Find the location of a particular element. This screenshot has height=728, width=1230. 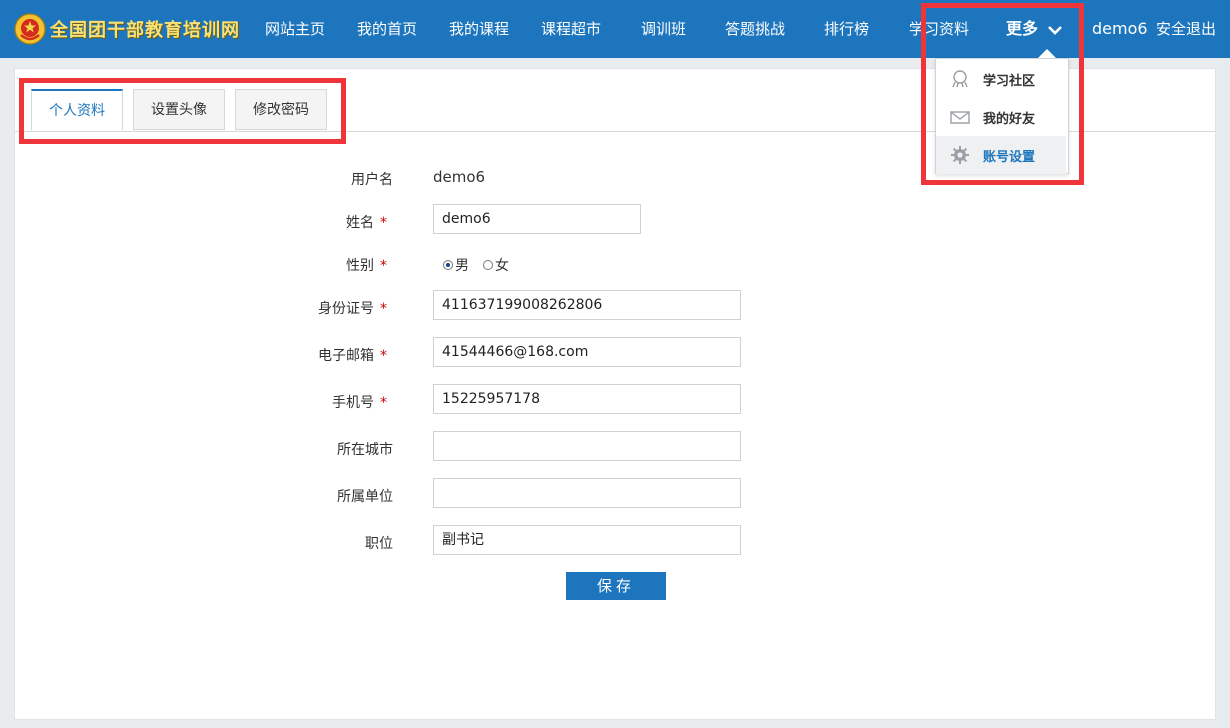

phone-label: 手机号 * is located at coordinates (359, 403).